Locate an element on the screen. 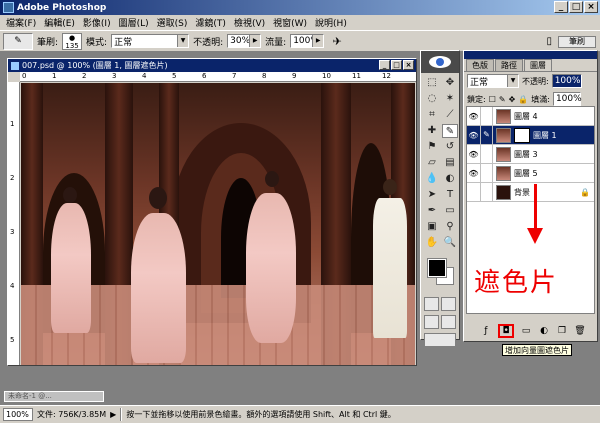  tab-channels: 色版 is located at coordinates (480, 65).